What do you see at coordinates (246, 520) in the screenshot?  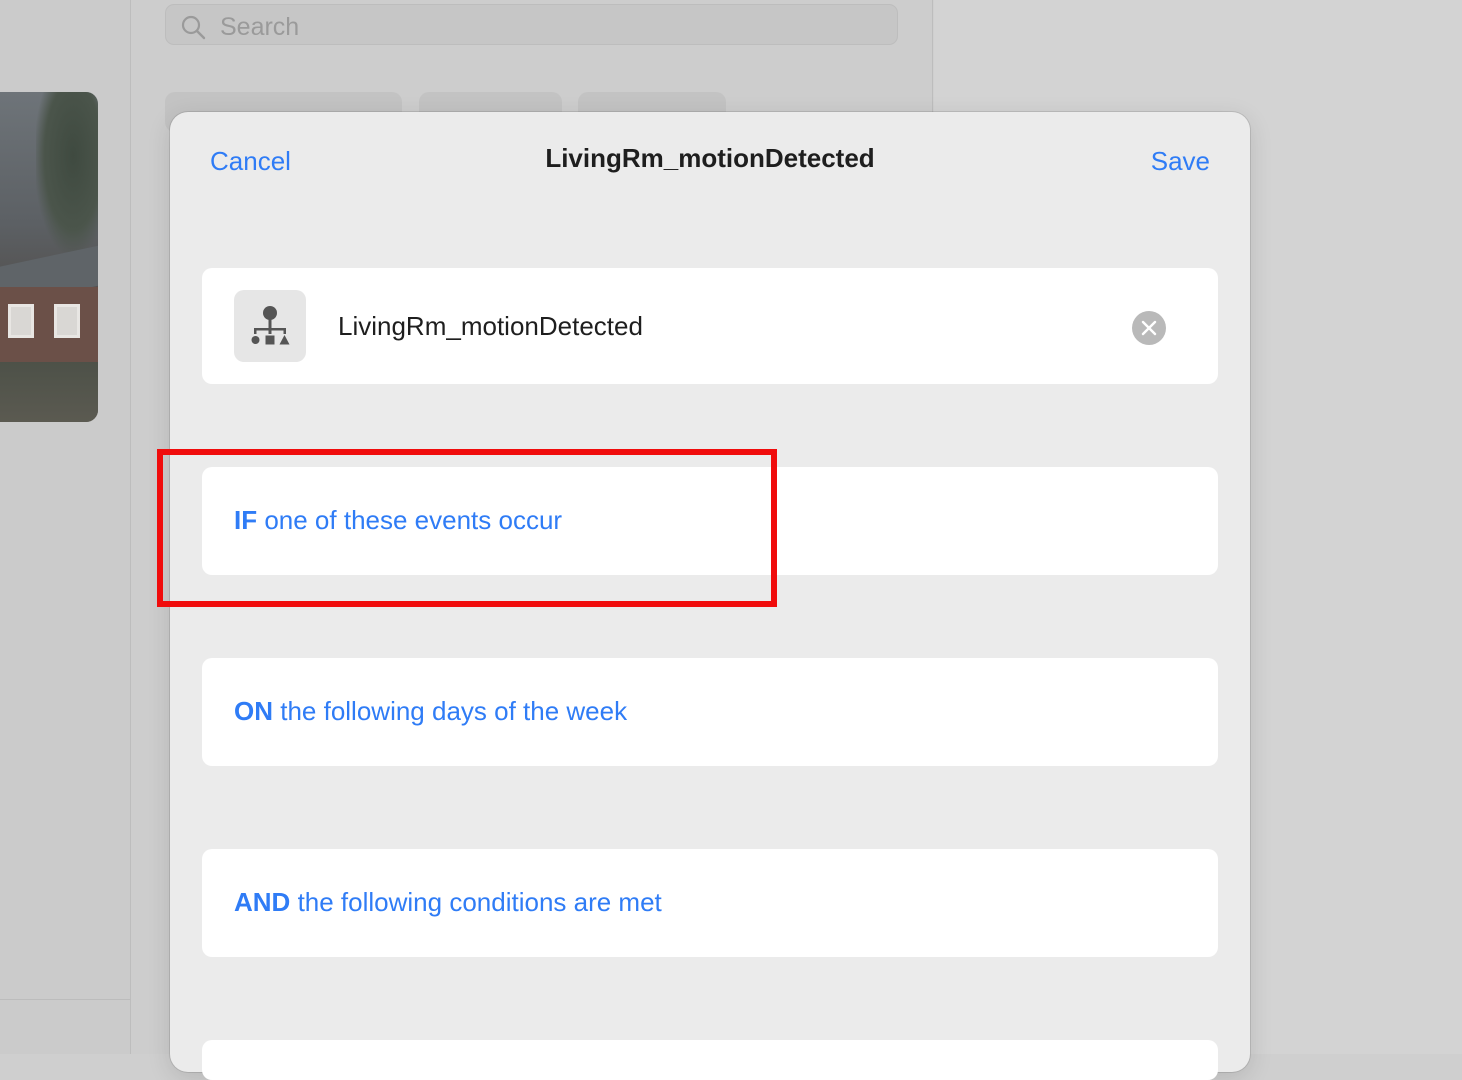 I see `if-keyword: IF` at bounding box center [246, 520].